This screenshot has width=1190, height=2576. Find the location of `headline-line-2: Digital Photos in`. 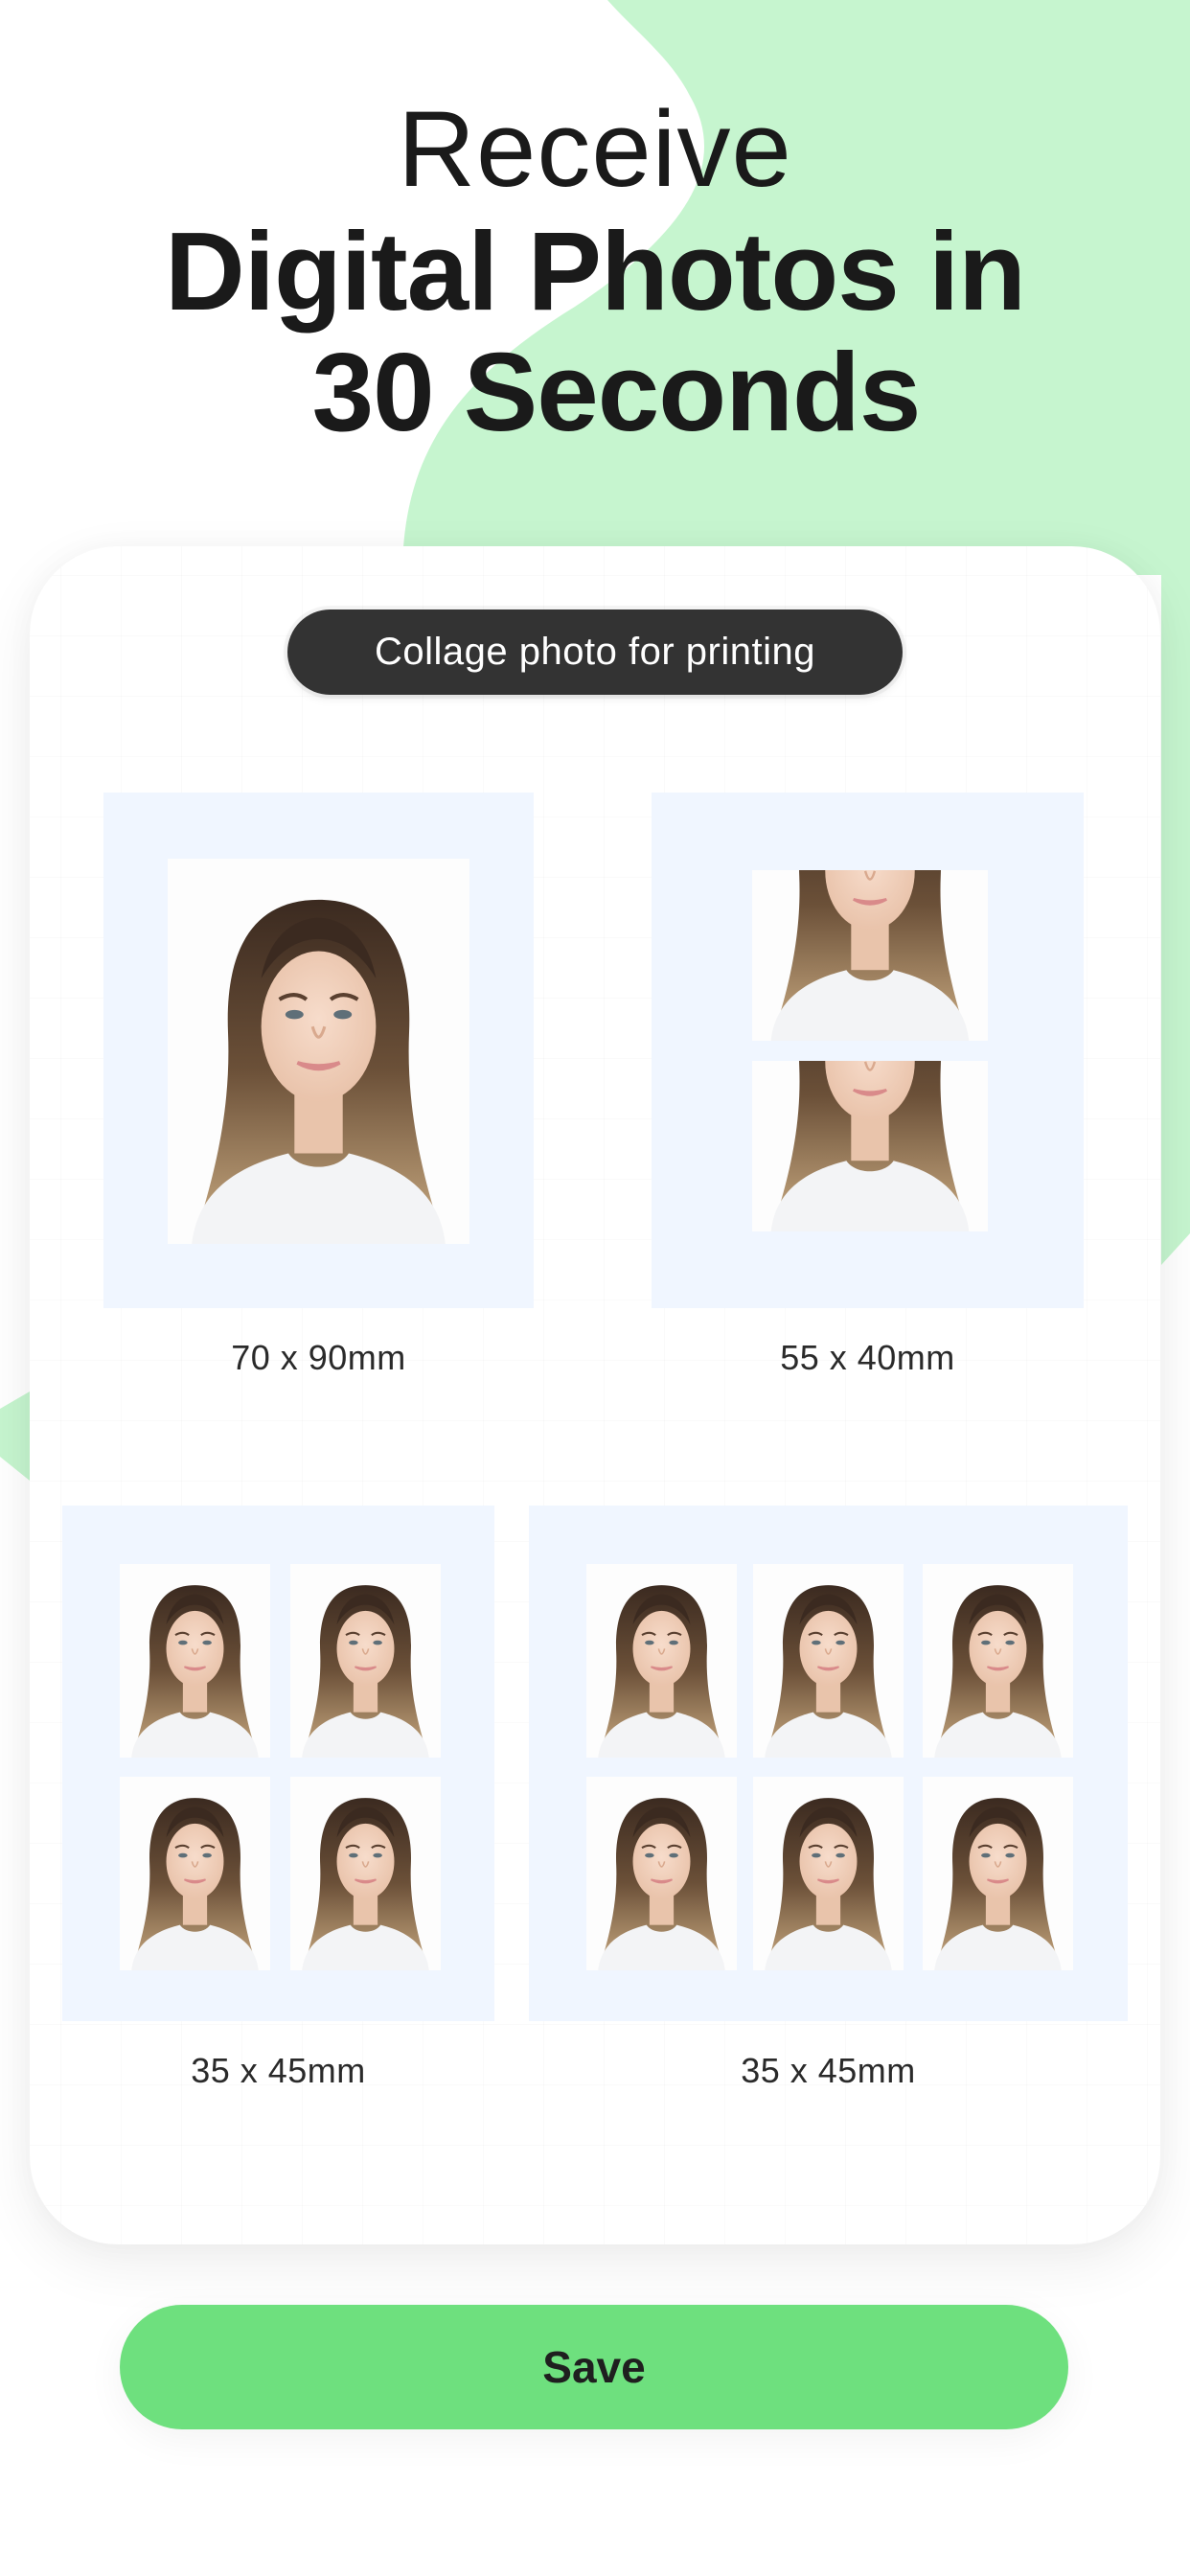

headline-line-2: Digital Photos in is located at coordinates (595, 271).